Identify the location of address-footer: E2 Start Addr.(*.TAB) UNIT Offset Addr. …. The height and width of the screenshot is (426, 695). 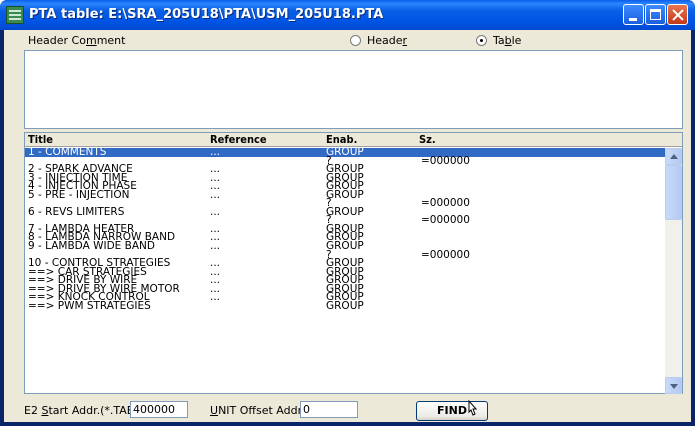
(347, 410).